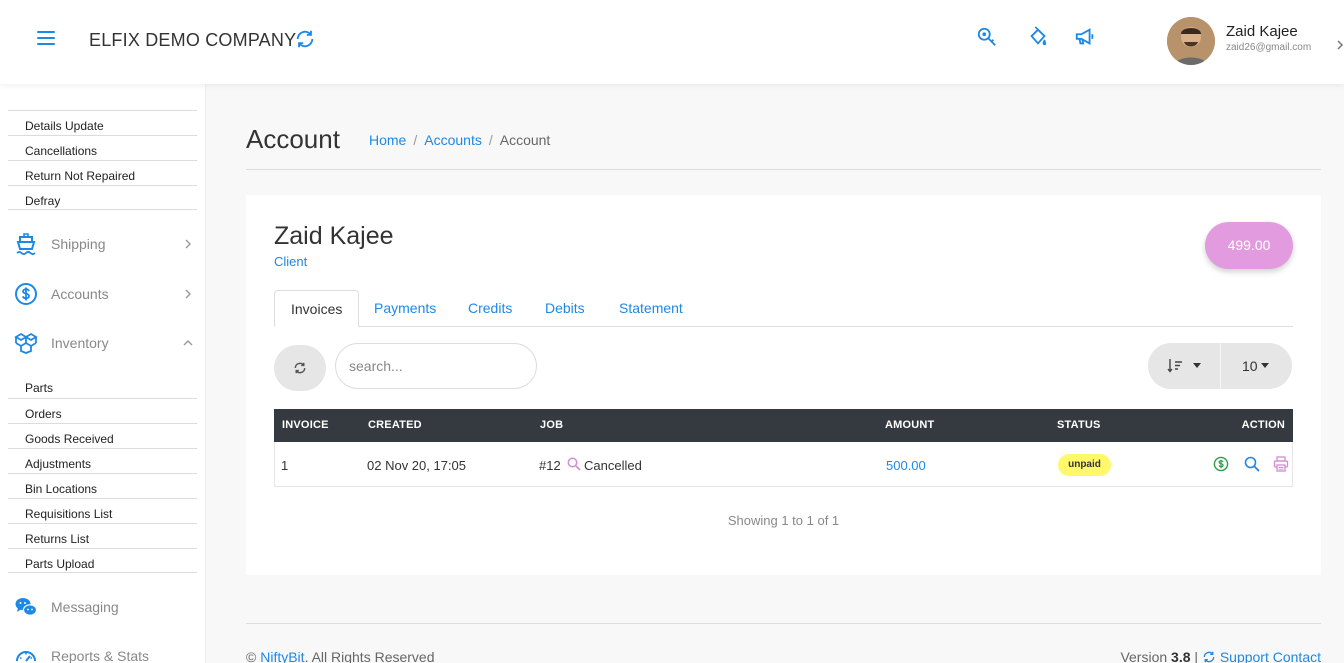  Describe the element at coordinates (387, 140) in the screenshot. I see `breadcrumb-home: Home` at that location.